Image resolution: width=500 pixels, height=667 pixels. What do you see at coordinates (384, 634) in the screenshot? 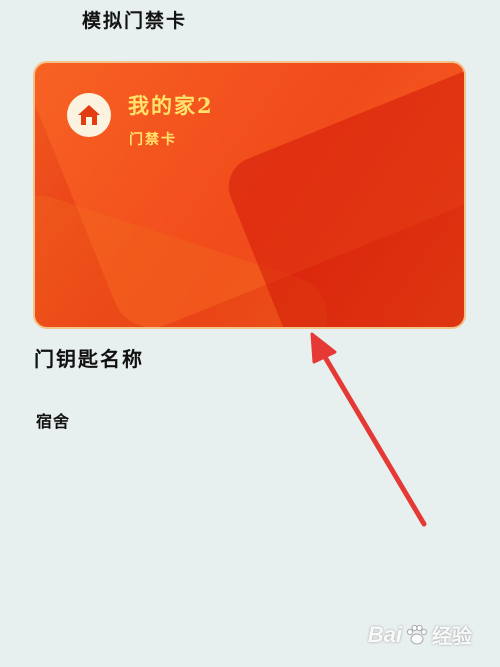
I see `watermark-brand: Bai` at bounding box center [384, 634].